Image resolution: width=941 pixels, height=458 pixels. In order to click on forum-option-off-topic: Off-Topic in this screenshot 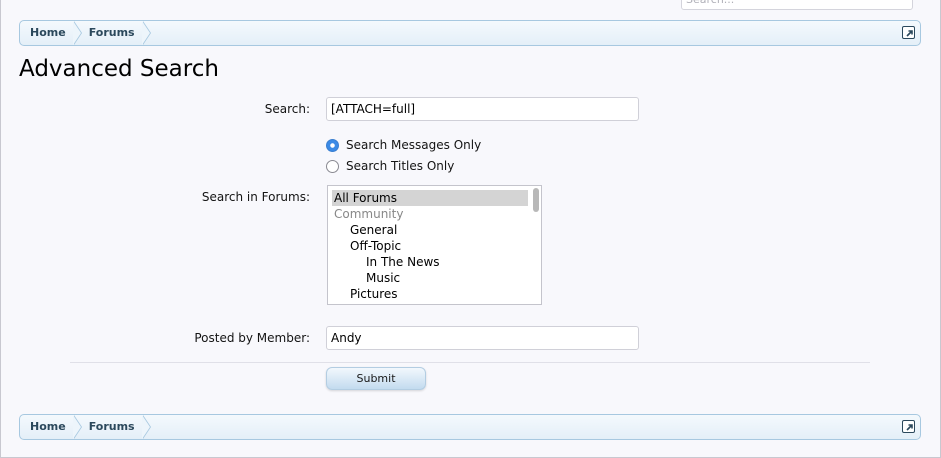, I will do `click(430, 246)`.